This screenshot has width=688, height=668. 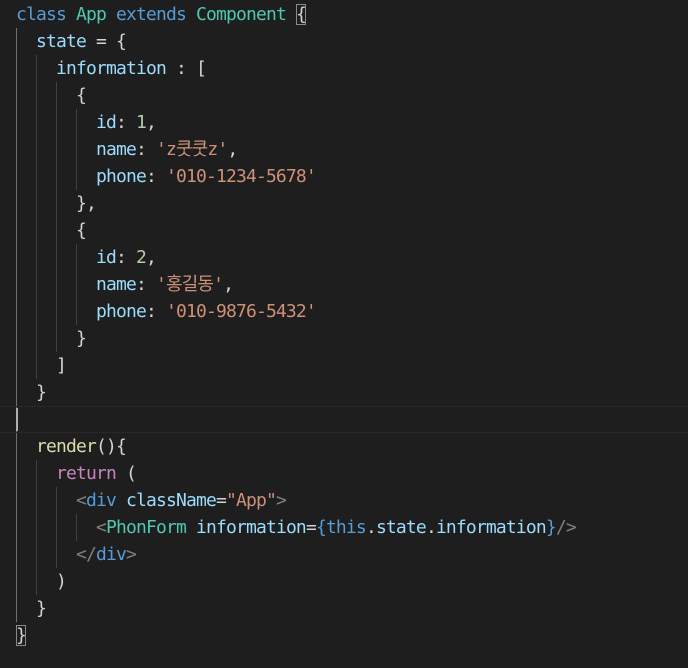 I want to click on code-line: name: 'z쿳쿳z',, so click(x=344, y=149).